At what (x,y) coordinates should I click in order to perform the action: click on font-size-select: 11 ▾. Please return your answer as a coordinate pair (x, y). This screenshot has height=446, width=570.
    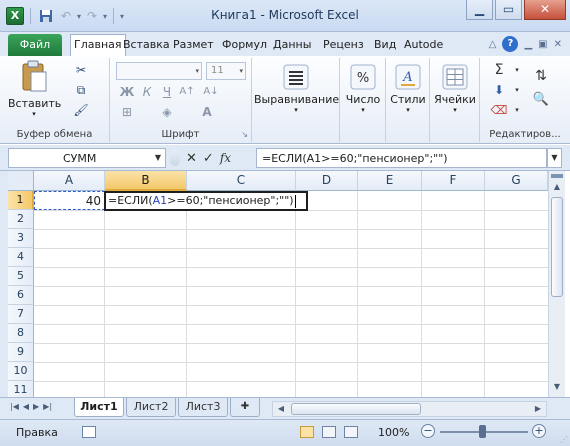
    Looking at the image, I should click on (226, 71).